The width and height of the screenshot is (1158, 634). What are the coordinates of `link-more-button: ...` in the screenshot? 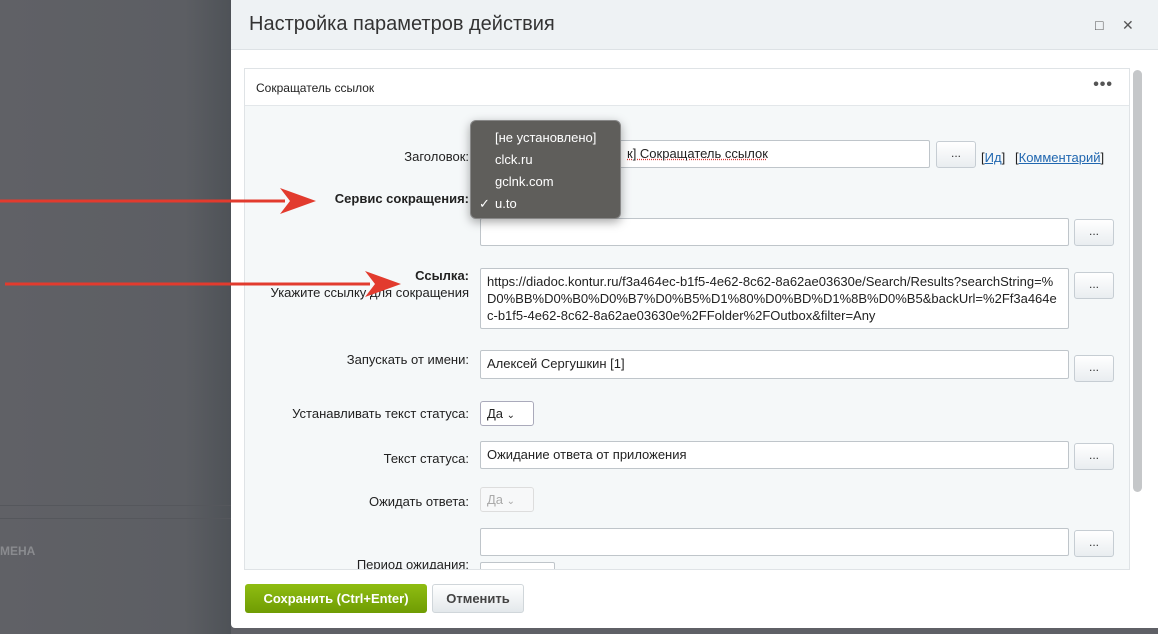 It's located at (1094, 285).